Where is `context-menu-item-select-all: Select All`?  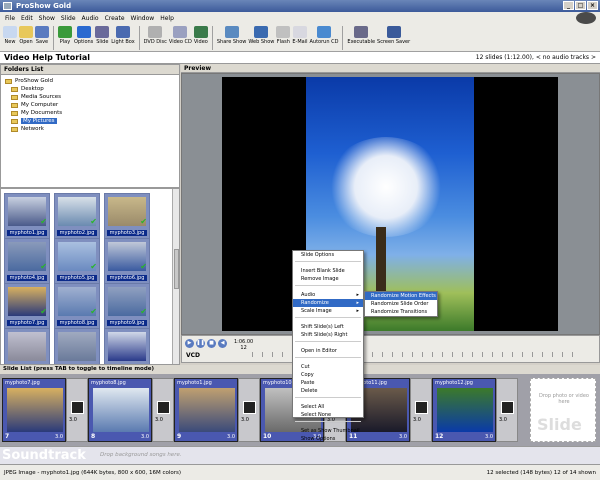 context-menu-item-select-all: Select All is located at coordinates (328, 407).